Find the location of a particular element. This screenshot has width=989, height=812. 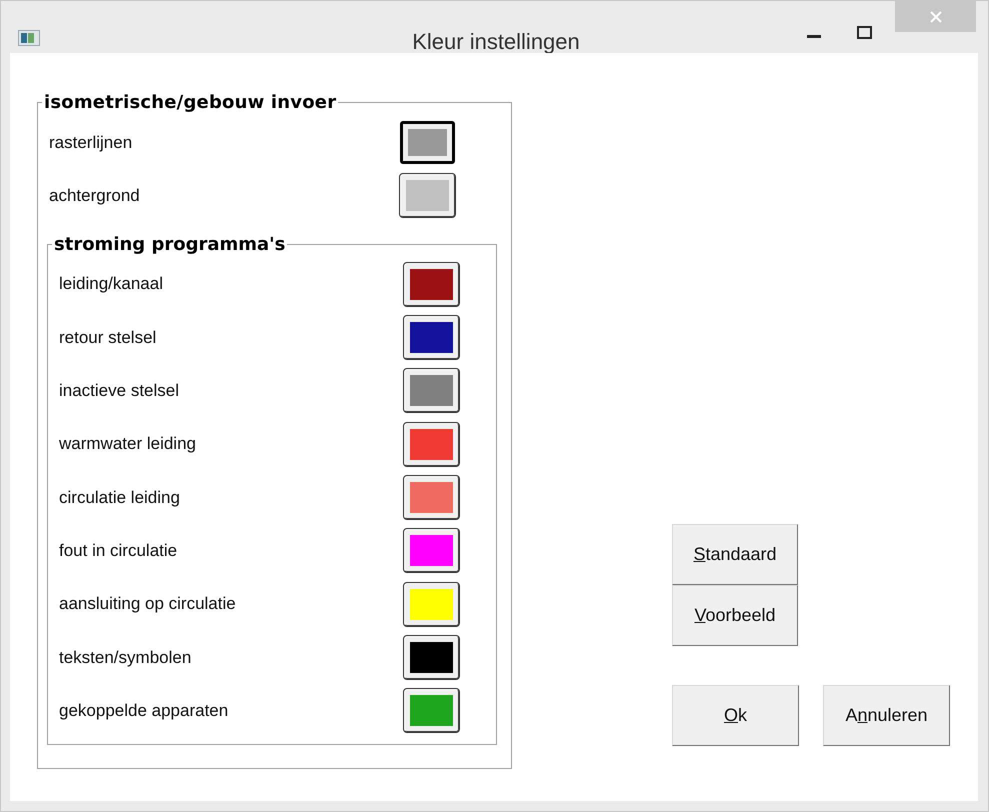

dialog-button: Ok is located at coordinates (735, 715).